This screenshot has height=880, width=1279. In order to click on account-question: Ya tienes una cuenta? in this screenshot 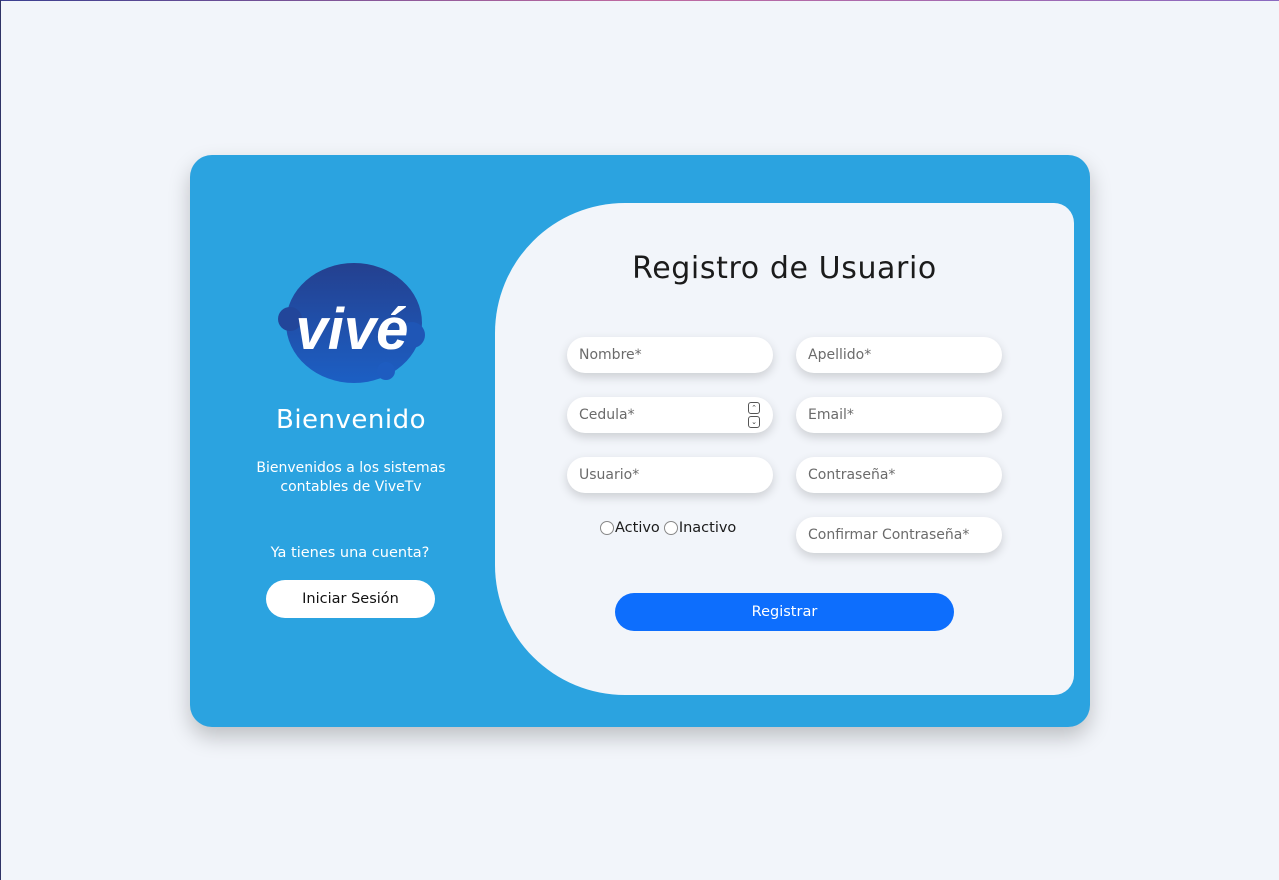, I will do `click(350, 553)`.